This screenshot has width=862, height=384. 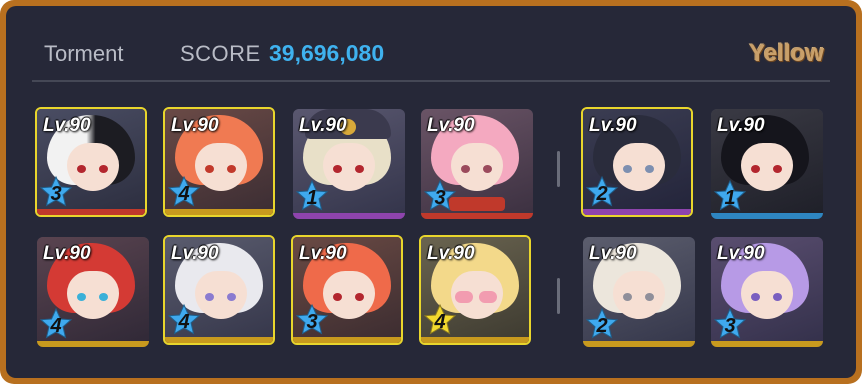 I want to click on score-value: 39,696,080, so click(x=327, y=53).